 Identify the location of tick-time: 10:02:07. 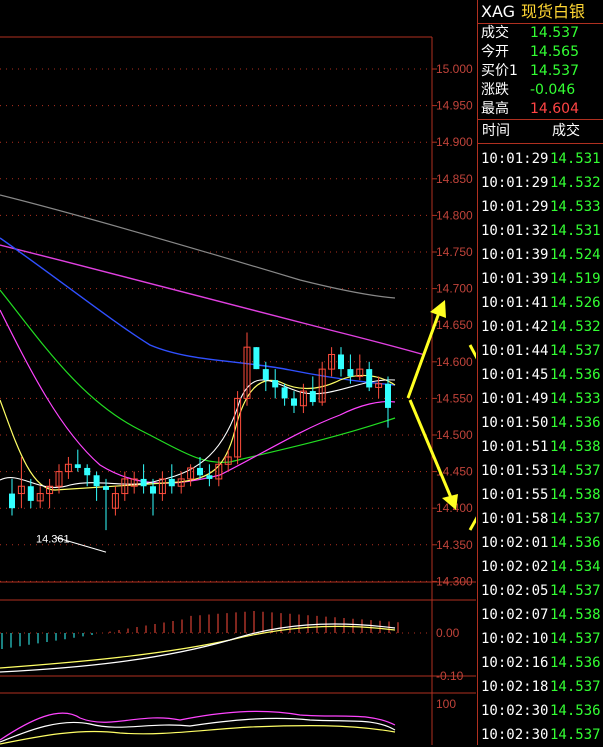
(515, 615).